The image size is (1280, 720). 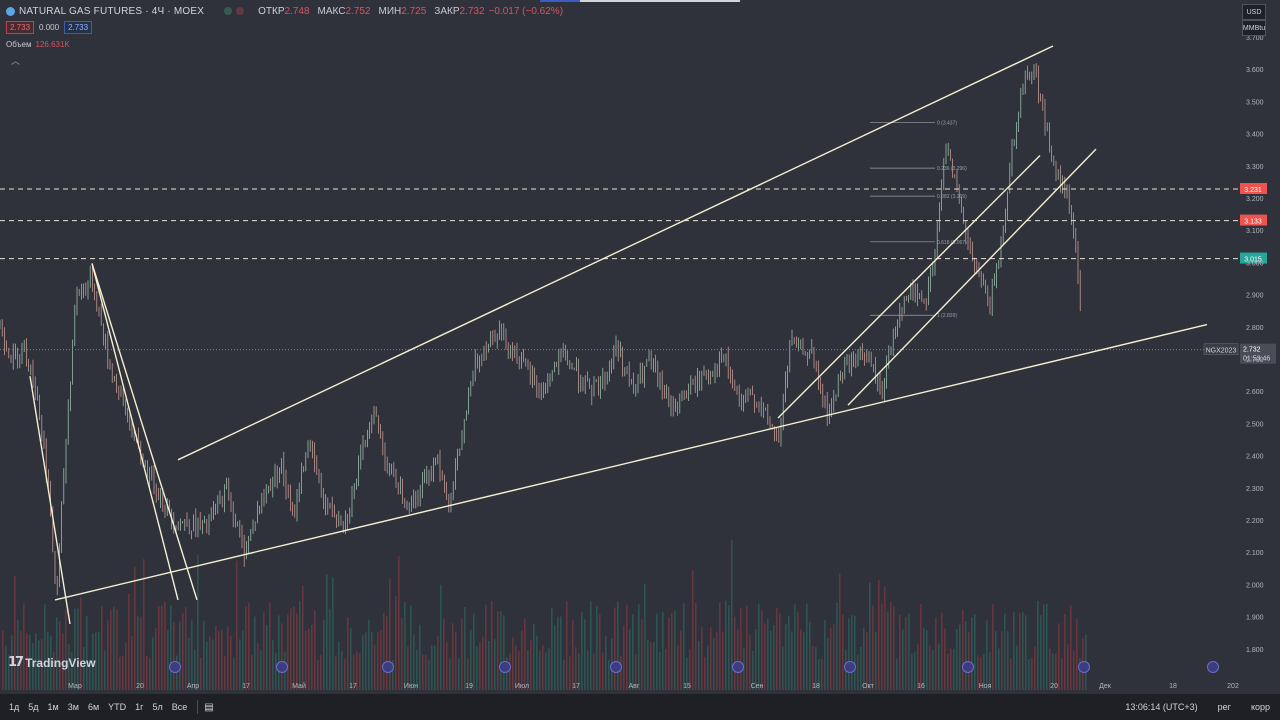 What do you see at coordinates (157, 707) in the screenshot?
I see `timeframe-5y: 5л` at bounding box center [157, 707].